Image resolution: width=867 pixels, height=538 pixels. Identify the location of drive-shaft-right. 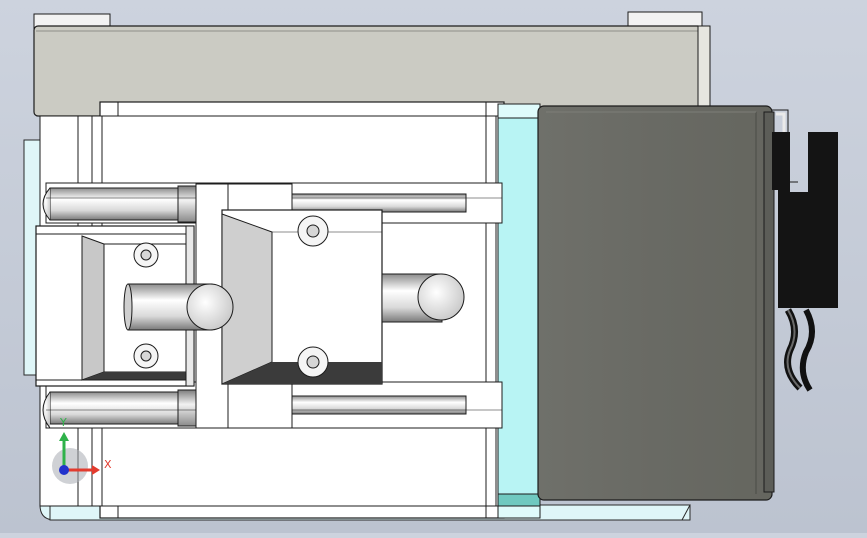
(423, 298).